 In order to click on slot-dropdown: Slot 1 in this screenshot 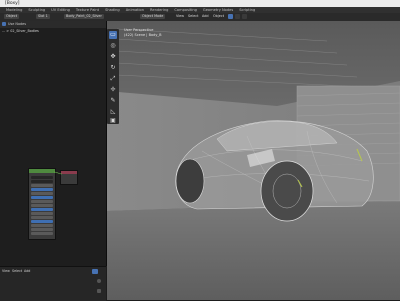, I will do `click(43, 16)`.